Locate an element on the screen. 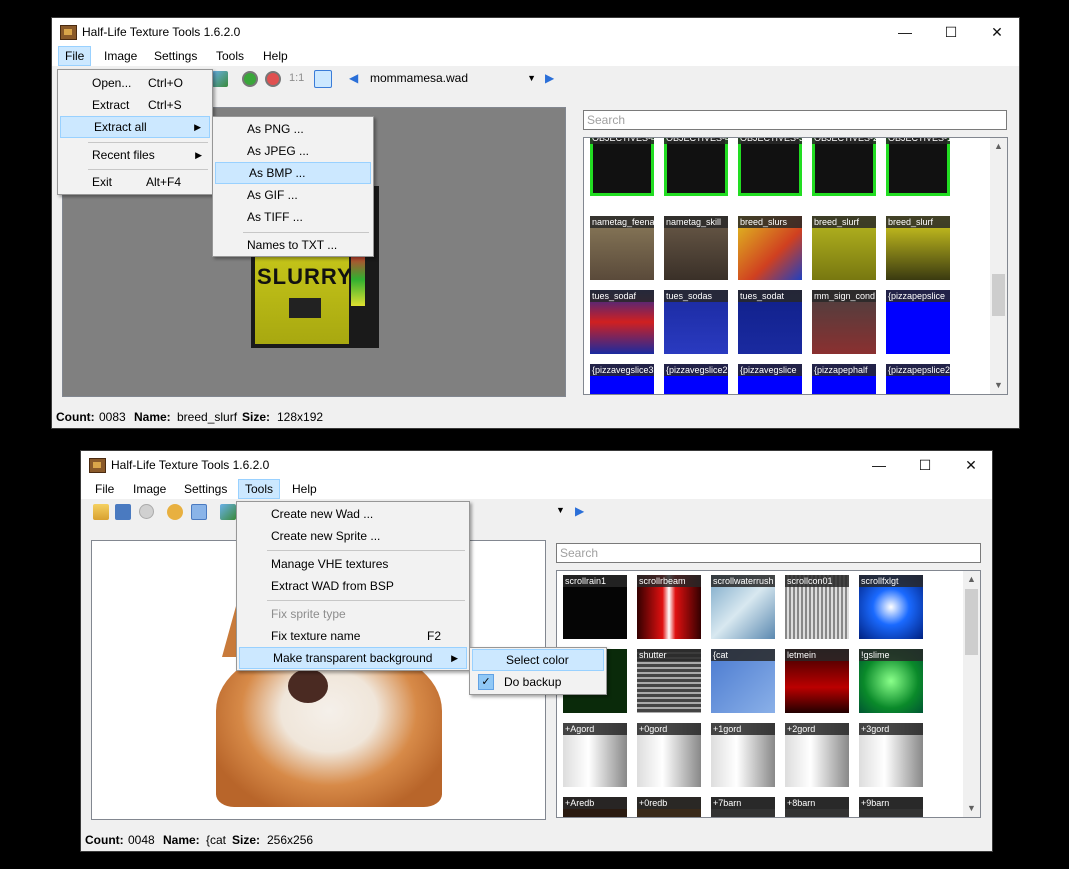 The height and width of the screenshot is (869, 1069). copy-icon is located at coordinates (199, 512).